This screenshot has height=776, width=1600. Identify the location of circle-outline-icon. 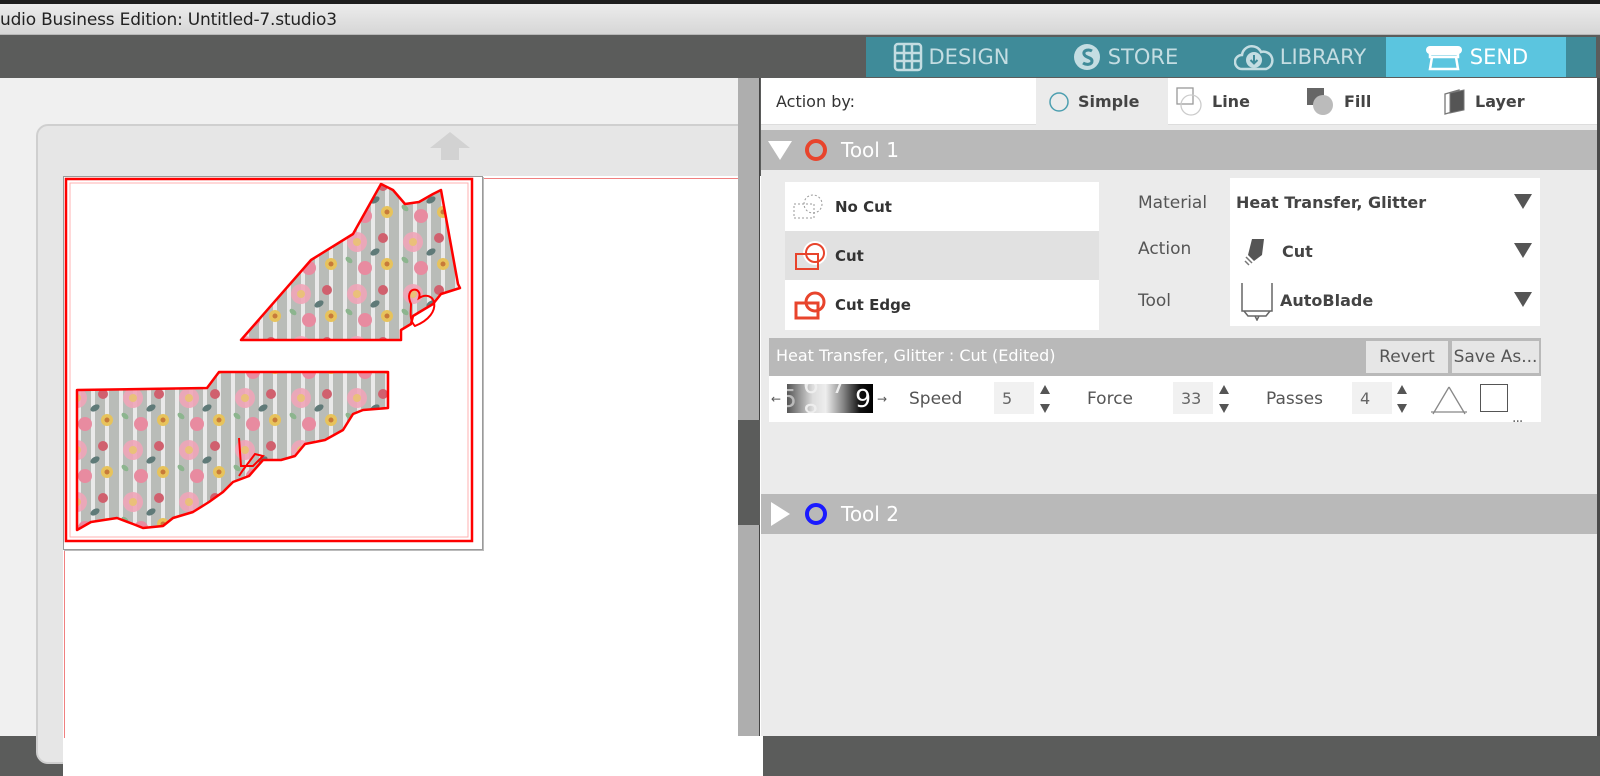
(1059, 101).